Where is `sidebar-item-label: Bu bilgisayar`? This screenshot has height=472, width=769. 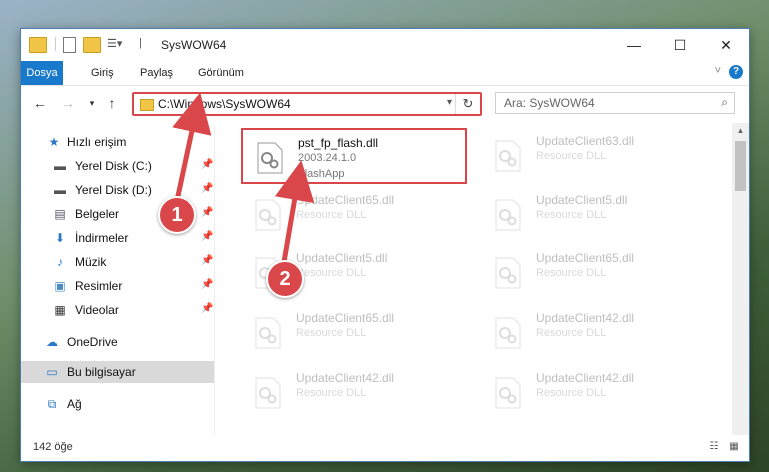
sidebar-item-label: Bu bilgisayar is located at coordinates (101, 372).